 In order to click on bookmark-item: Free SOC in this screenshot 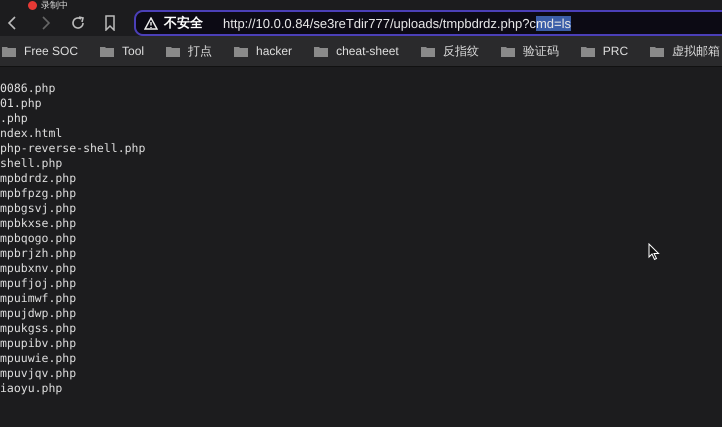, I will do `click(40, 51)`.